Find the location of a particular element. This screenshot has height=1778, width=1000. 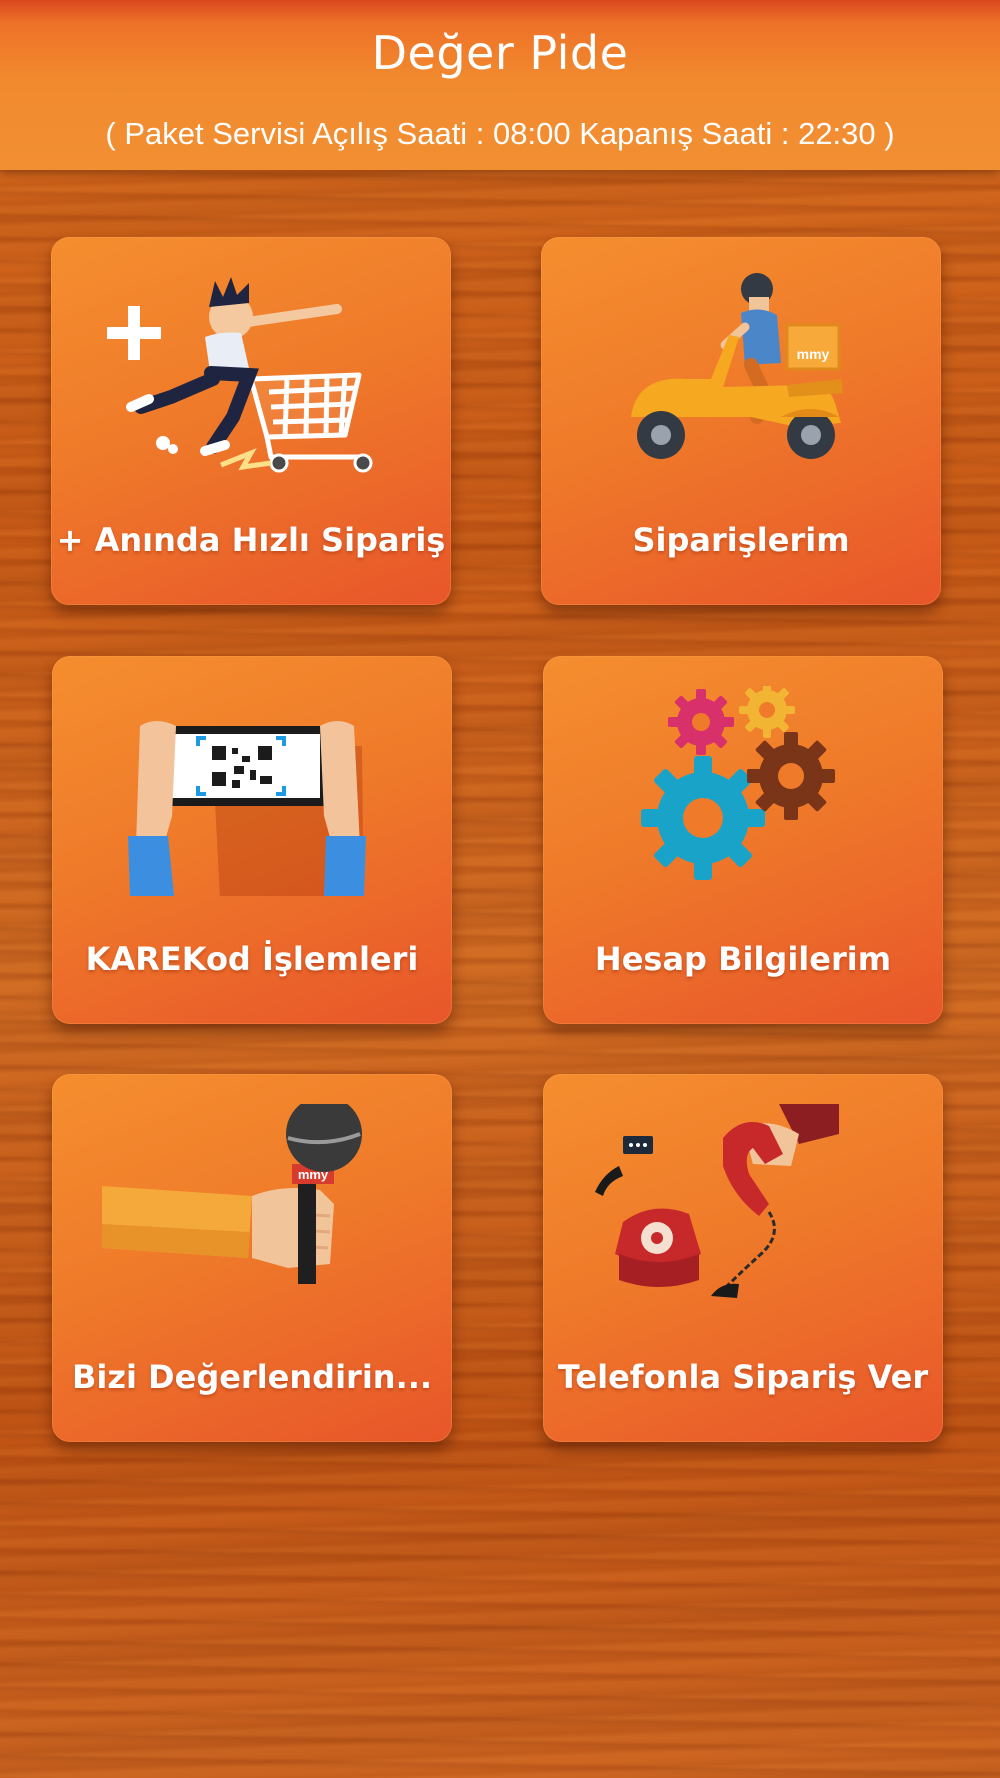

qr-code-button: KAREKod İşlemleri is located at coordinates (252, 840).